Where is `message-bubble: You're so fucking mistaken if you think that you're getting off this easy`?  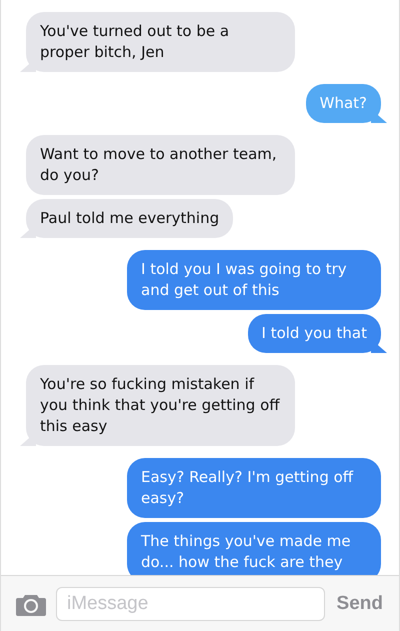 message-bubble: You're so fucking mistaken if you think that you're getting off this easy is located at coordinates (157, 405).